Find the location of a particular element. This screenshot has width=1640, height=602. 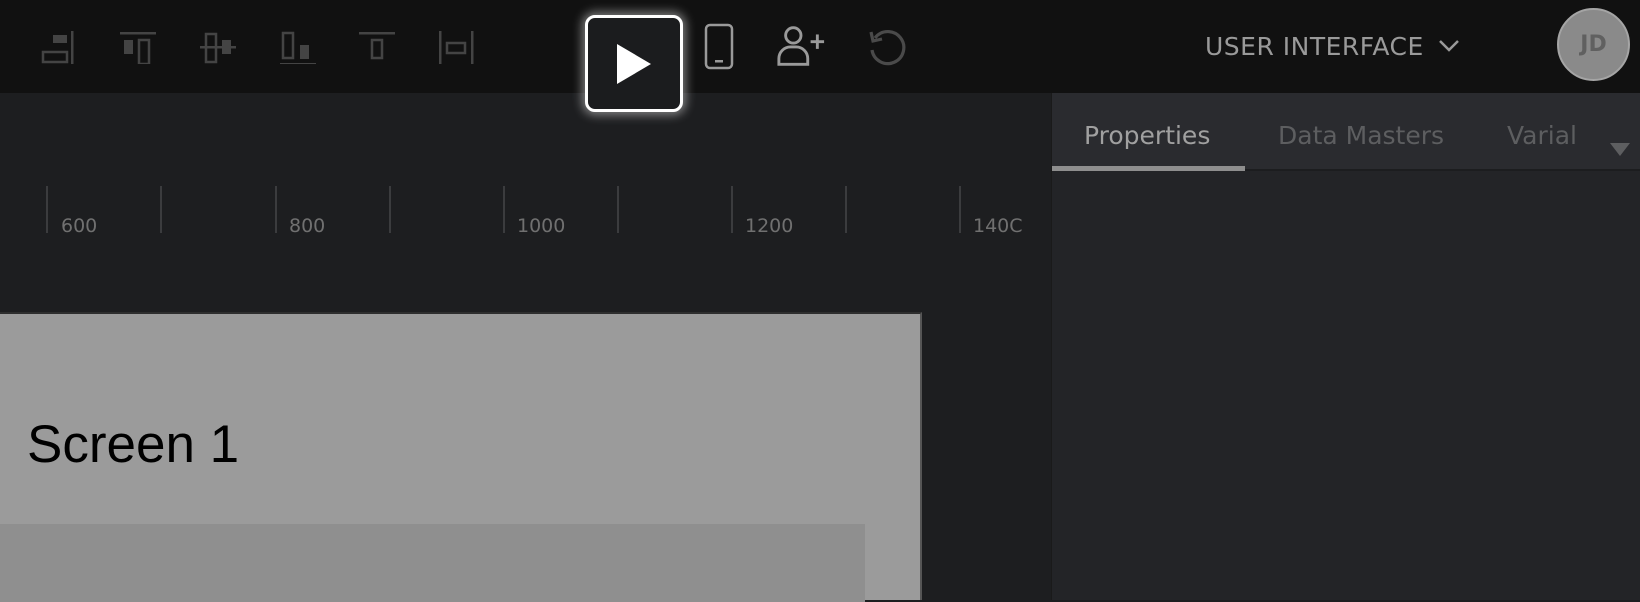

project-selector: USER INTERFACE is located at coordinates (1332, 46).